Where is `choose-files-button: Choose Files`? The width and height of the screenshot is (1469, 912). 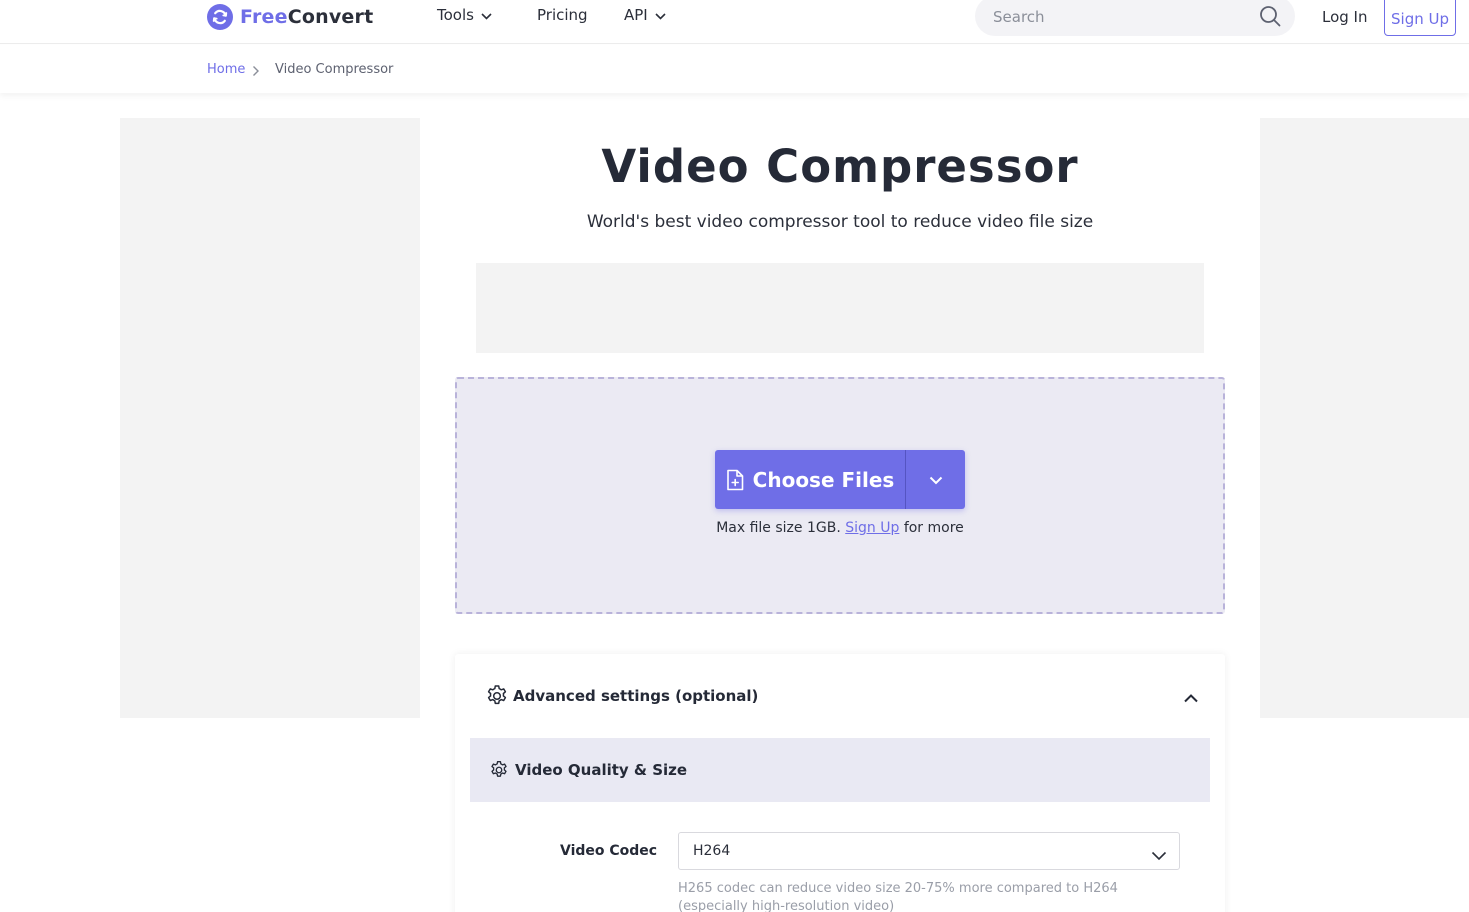 choose-files-button: Choose Files is located at coordinates (810, 479).